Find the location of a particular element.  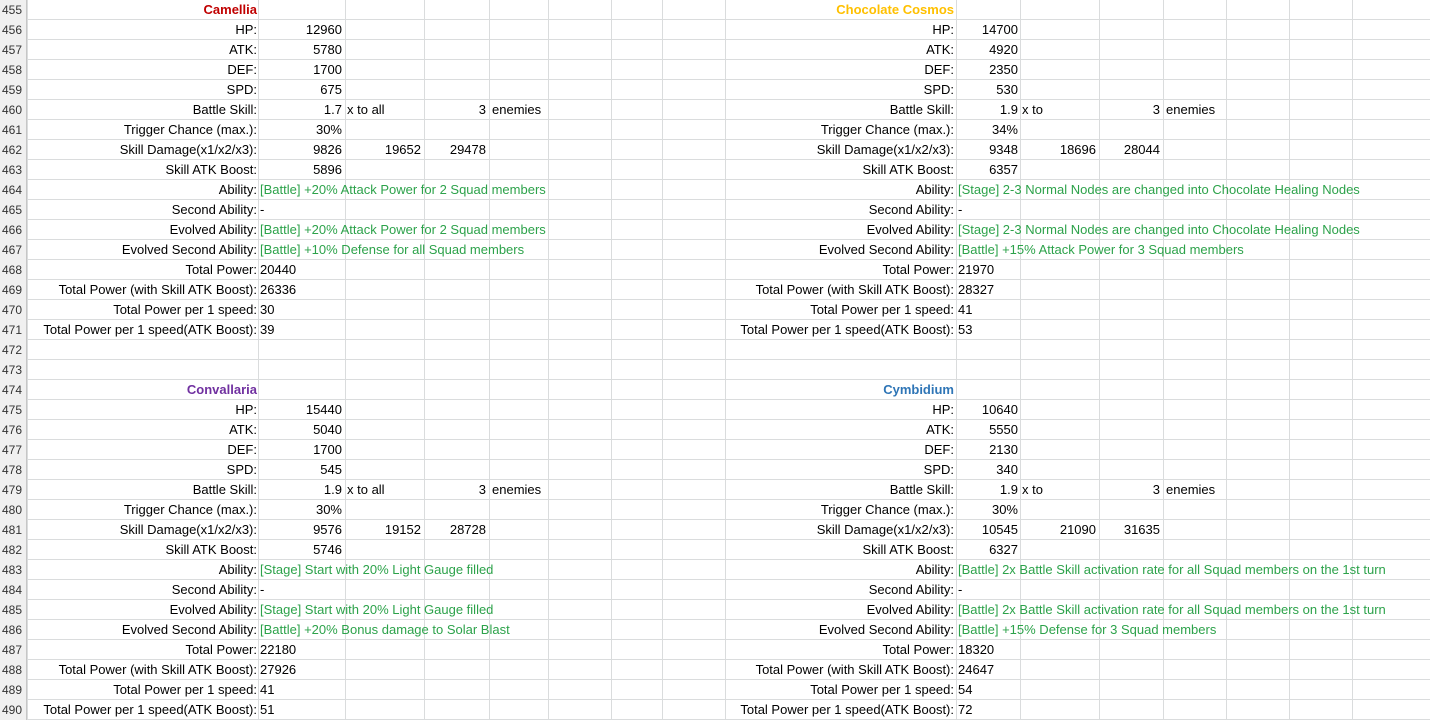

row-header: 474 is located at coordinates (13, 390).